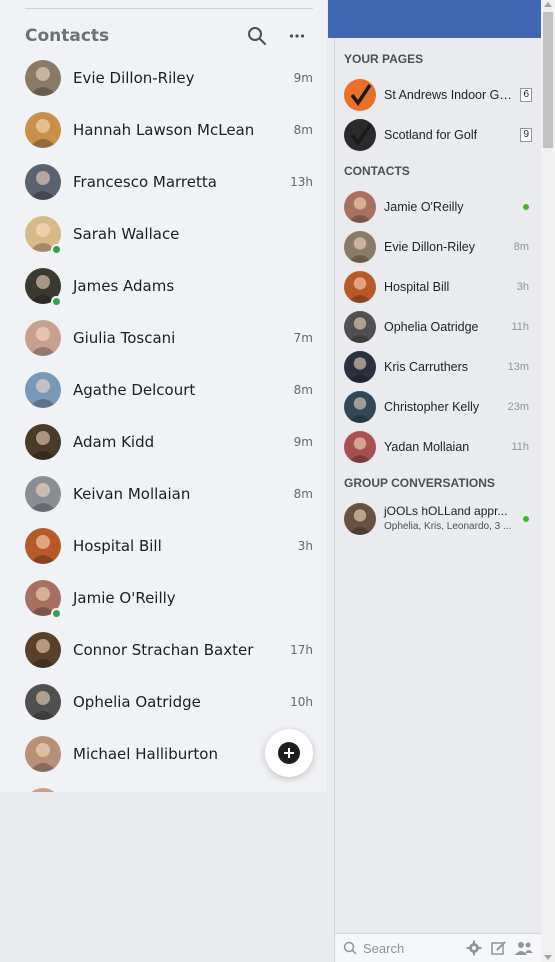 The image size is (555, 962). Describe the element at coordinates (526, 135) in the screenshot. I see `notification-badge: 9` at that location.